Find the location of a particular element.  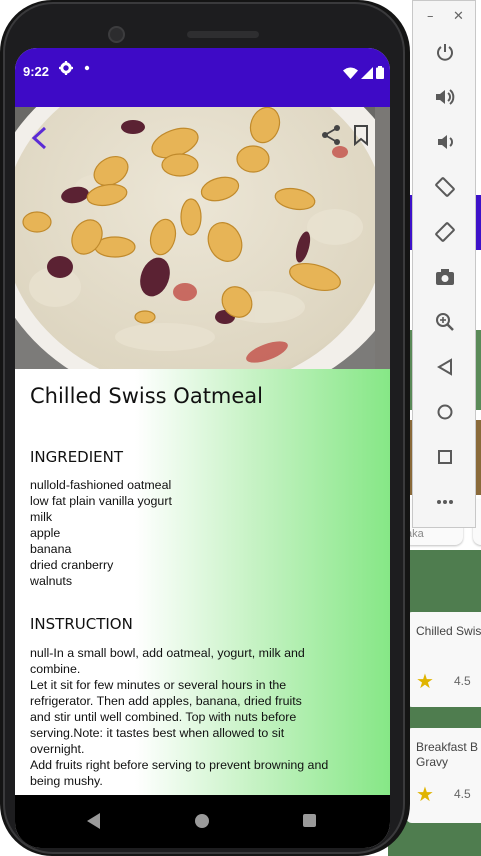

nav-recents-icon is located at coordinates (309, 820).